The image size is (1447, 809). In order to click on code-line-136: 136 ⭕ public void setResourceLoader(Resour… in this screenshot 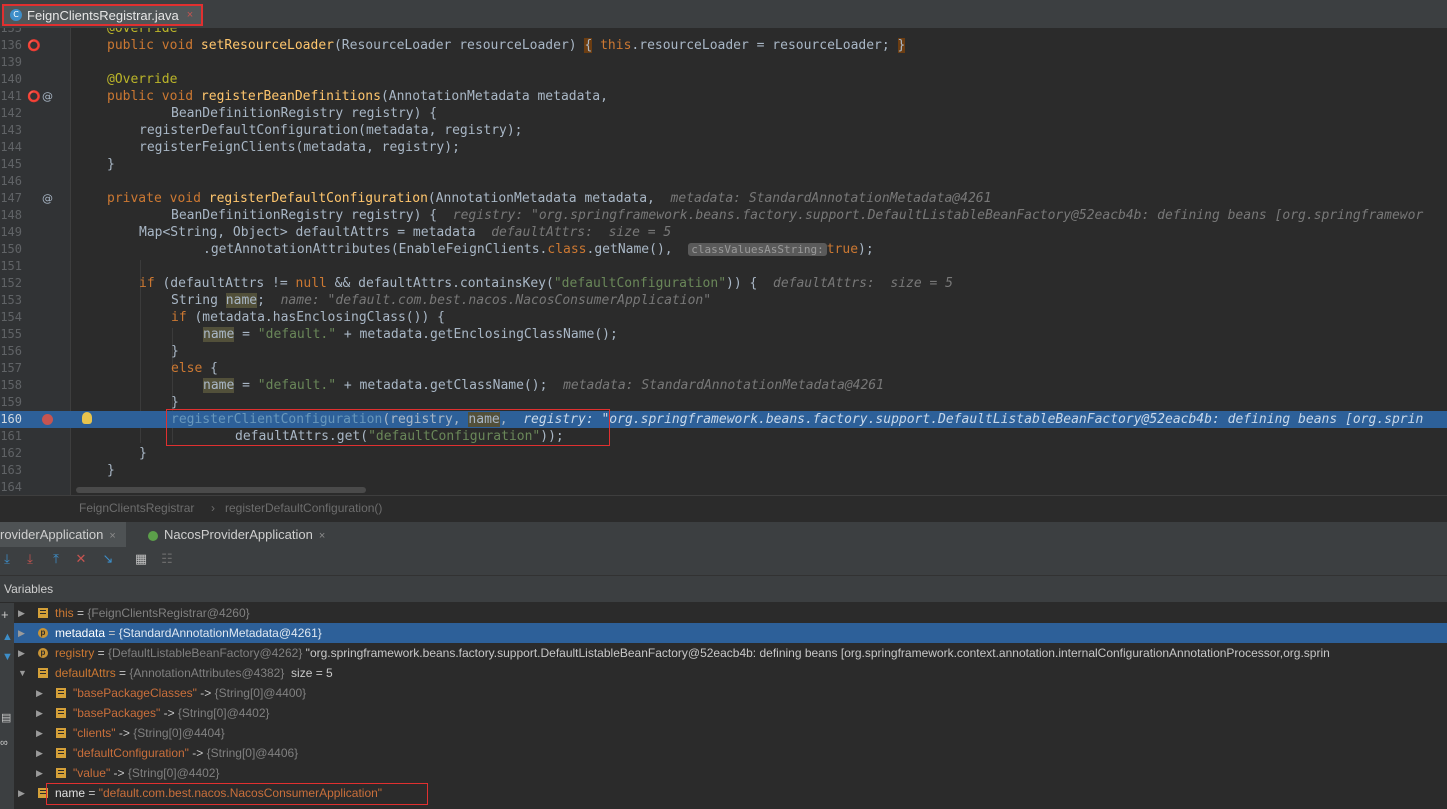, I will do `click(723, 45)`.